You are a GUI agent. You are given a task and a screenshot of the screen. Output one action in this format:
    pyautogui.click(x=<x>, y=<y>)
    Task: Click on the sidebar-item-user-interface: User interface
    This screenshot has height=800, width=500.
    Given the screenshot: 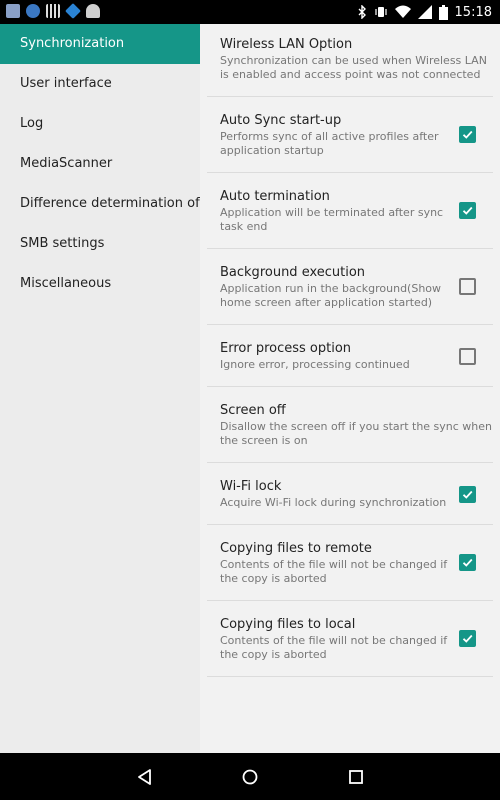 What is the action you would take?
    pyautogui.click(x=100, y=84)
    